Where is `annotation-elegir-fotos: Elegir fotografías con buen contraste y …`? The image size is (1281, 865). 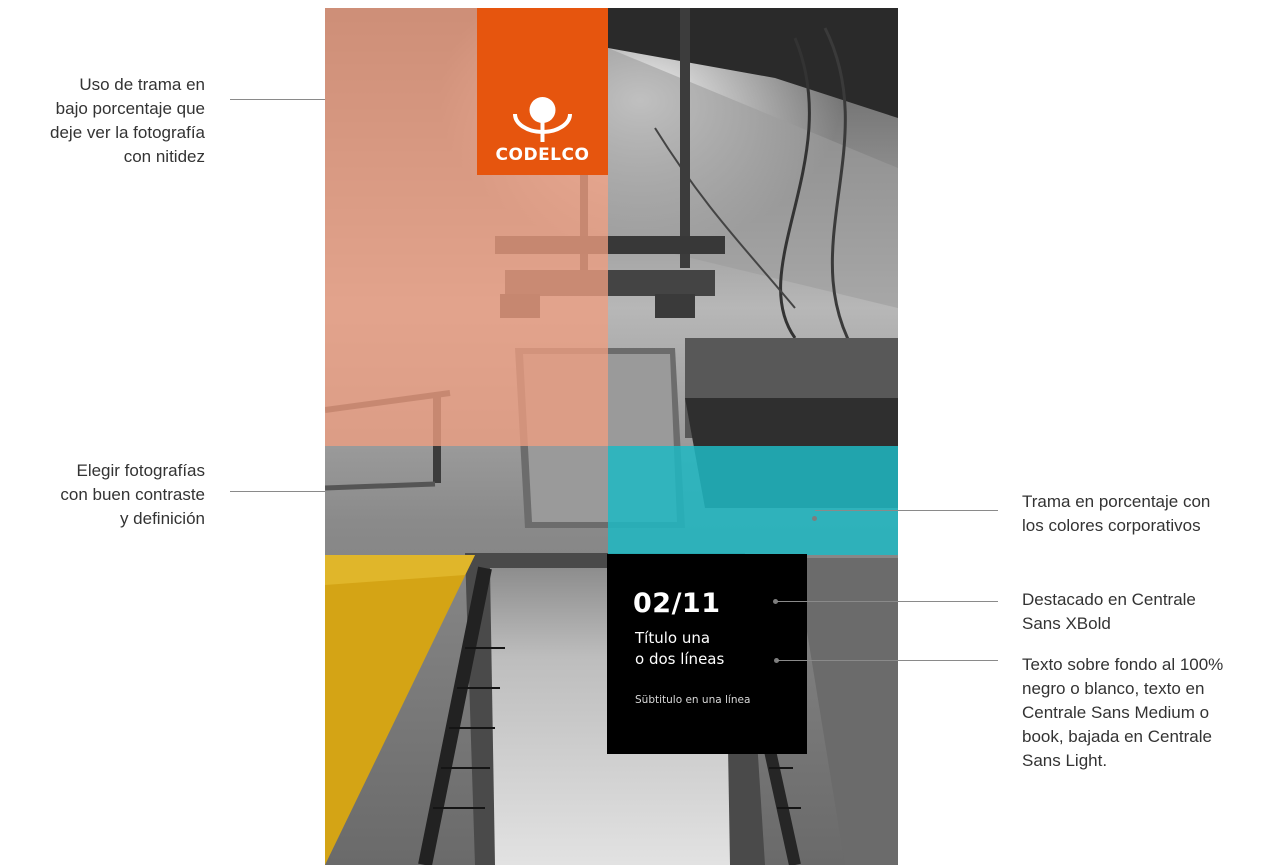
annotation-elegir-fotos: Elegir fotografías con buen contraste y … is located at coordinates (132, 494).